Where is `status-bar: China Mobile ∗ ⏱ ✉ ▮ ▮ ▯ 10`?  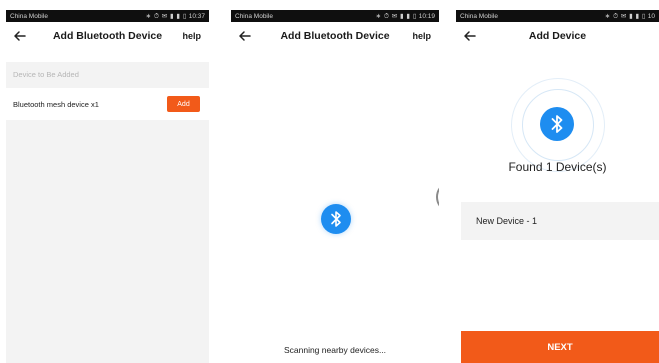 status-bar: China Mobile ∗ ⏱ ✉ ▮ ▮ ▯ 10 is located at coordinates (557, 16).